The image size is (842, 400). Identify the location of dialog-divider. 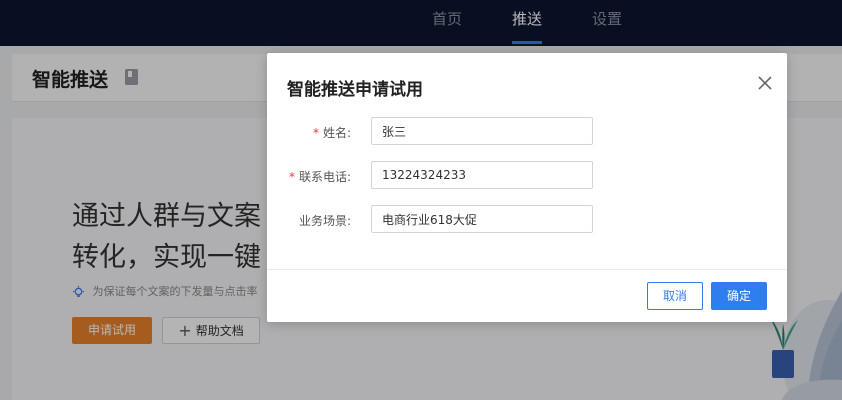
(527, 269).